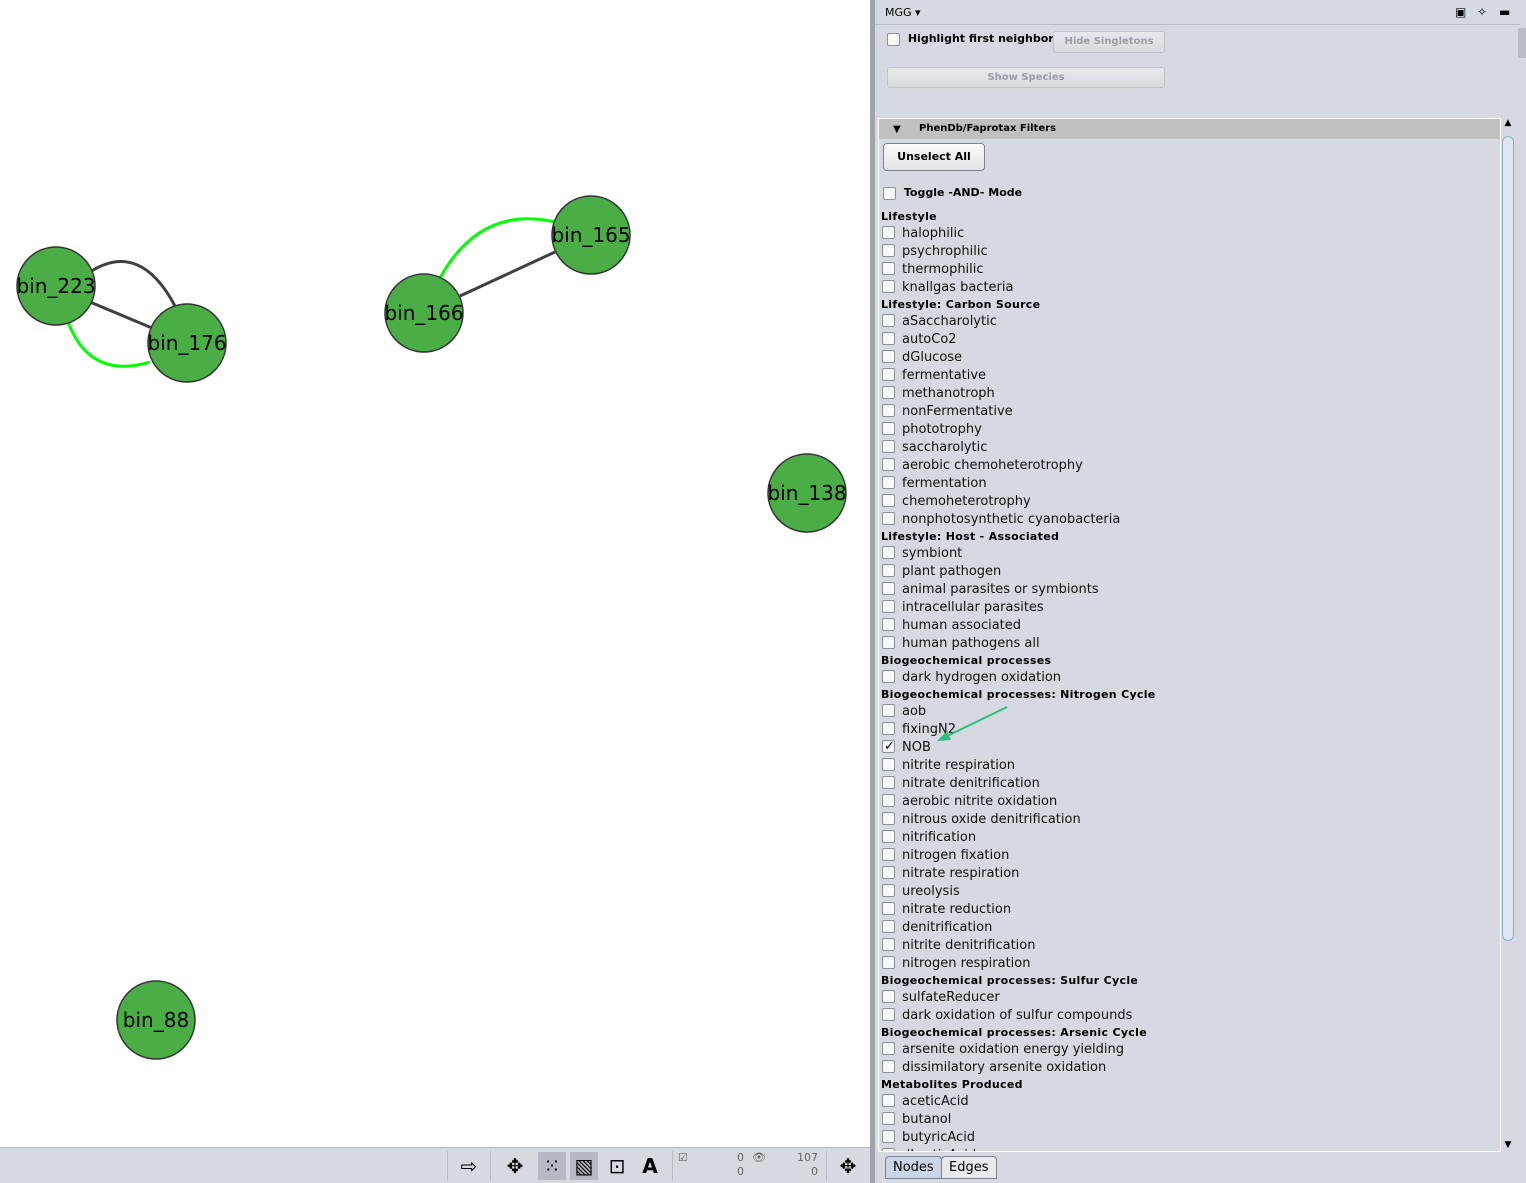 This screenshot has width=1526, height=1183. I want to click on filter-item: nitrous oxide denitrification, so click(1181, 820).